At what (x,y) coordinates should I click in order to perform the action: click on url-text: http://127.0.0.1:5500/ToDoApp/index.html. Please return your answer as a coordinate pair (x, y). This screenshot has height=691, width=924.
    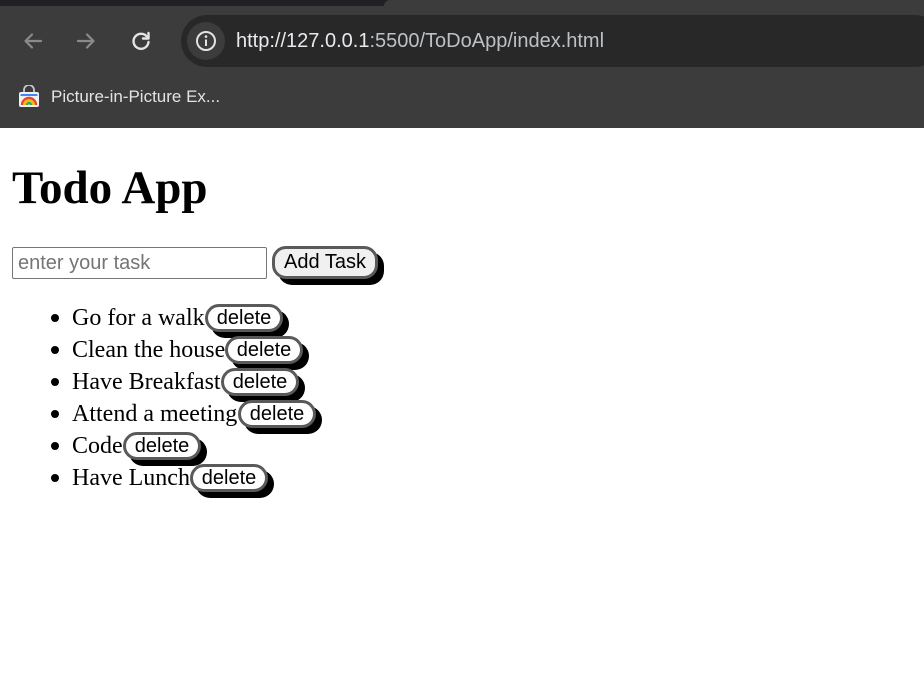
    Looking at the image, I should click on (420, 41).